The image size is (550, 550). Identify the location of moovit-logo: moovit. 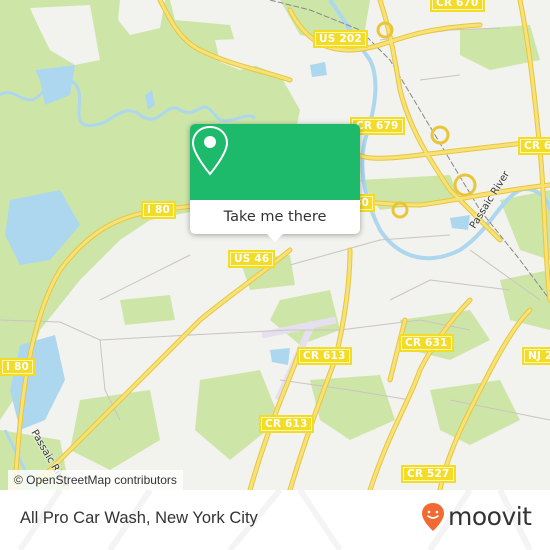
(476, 517).